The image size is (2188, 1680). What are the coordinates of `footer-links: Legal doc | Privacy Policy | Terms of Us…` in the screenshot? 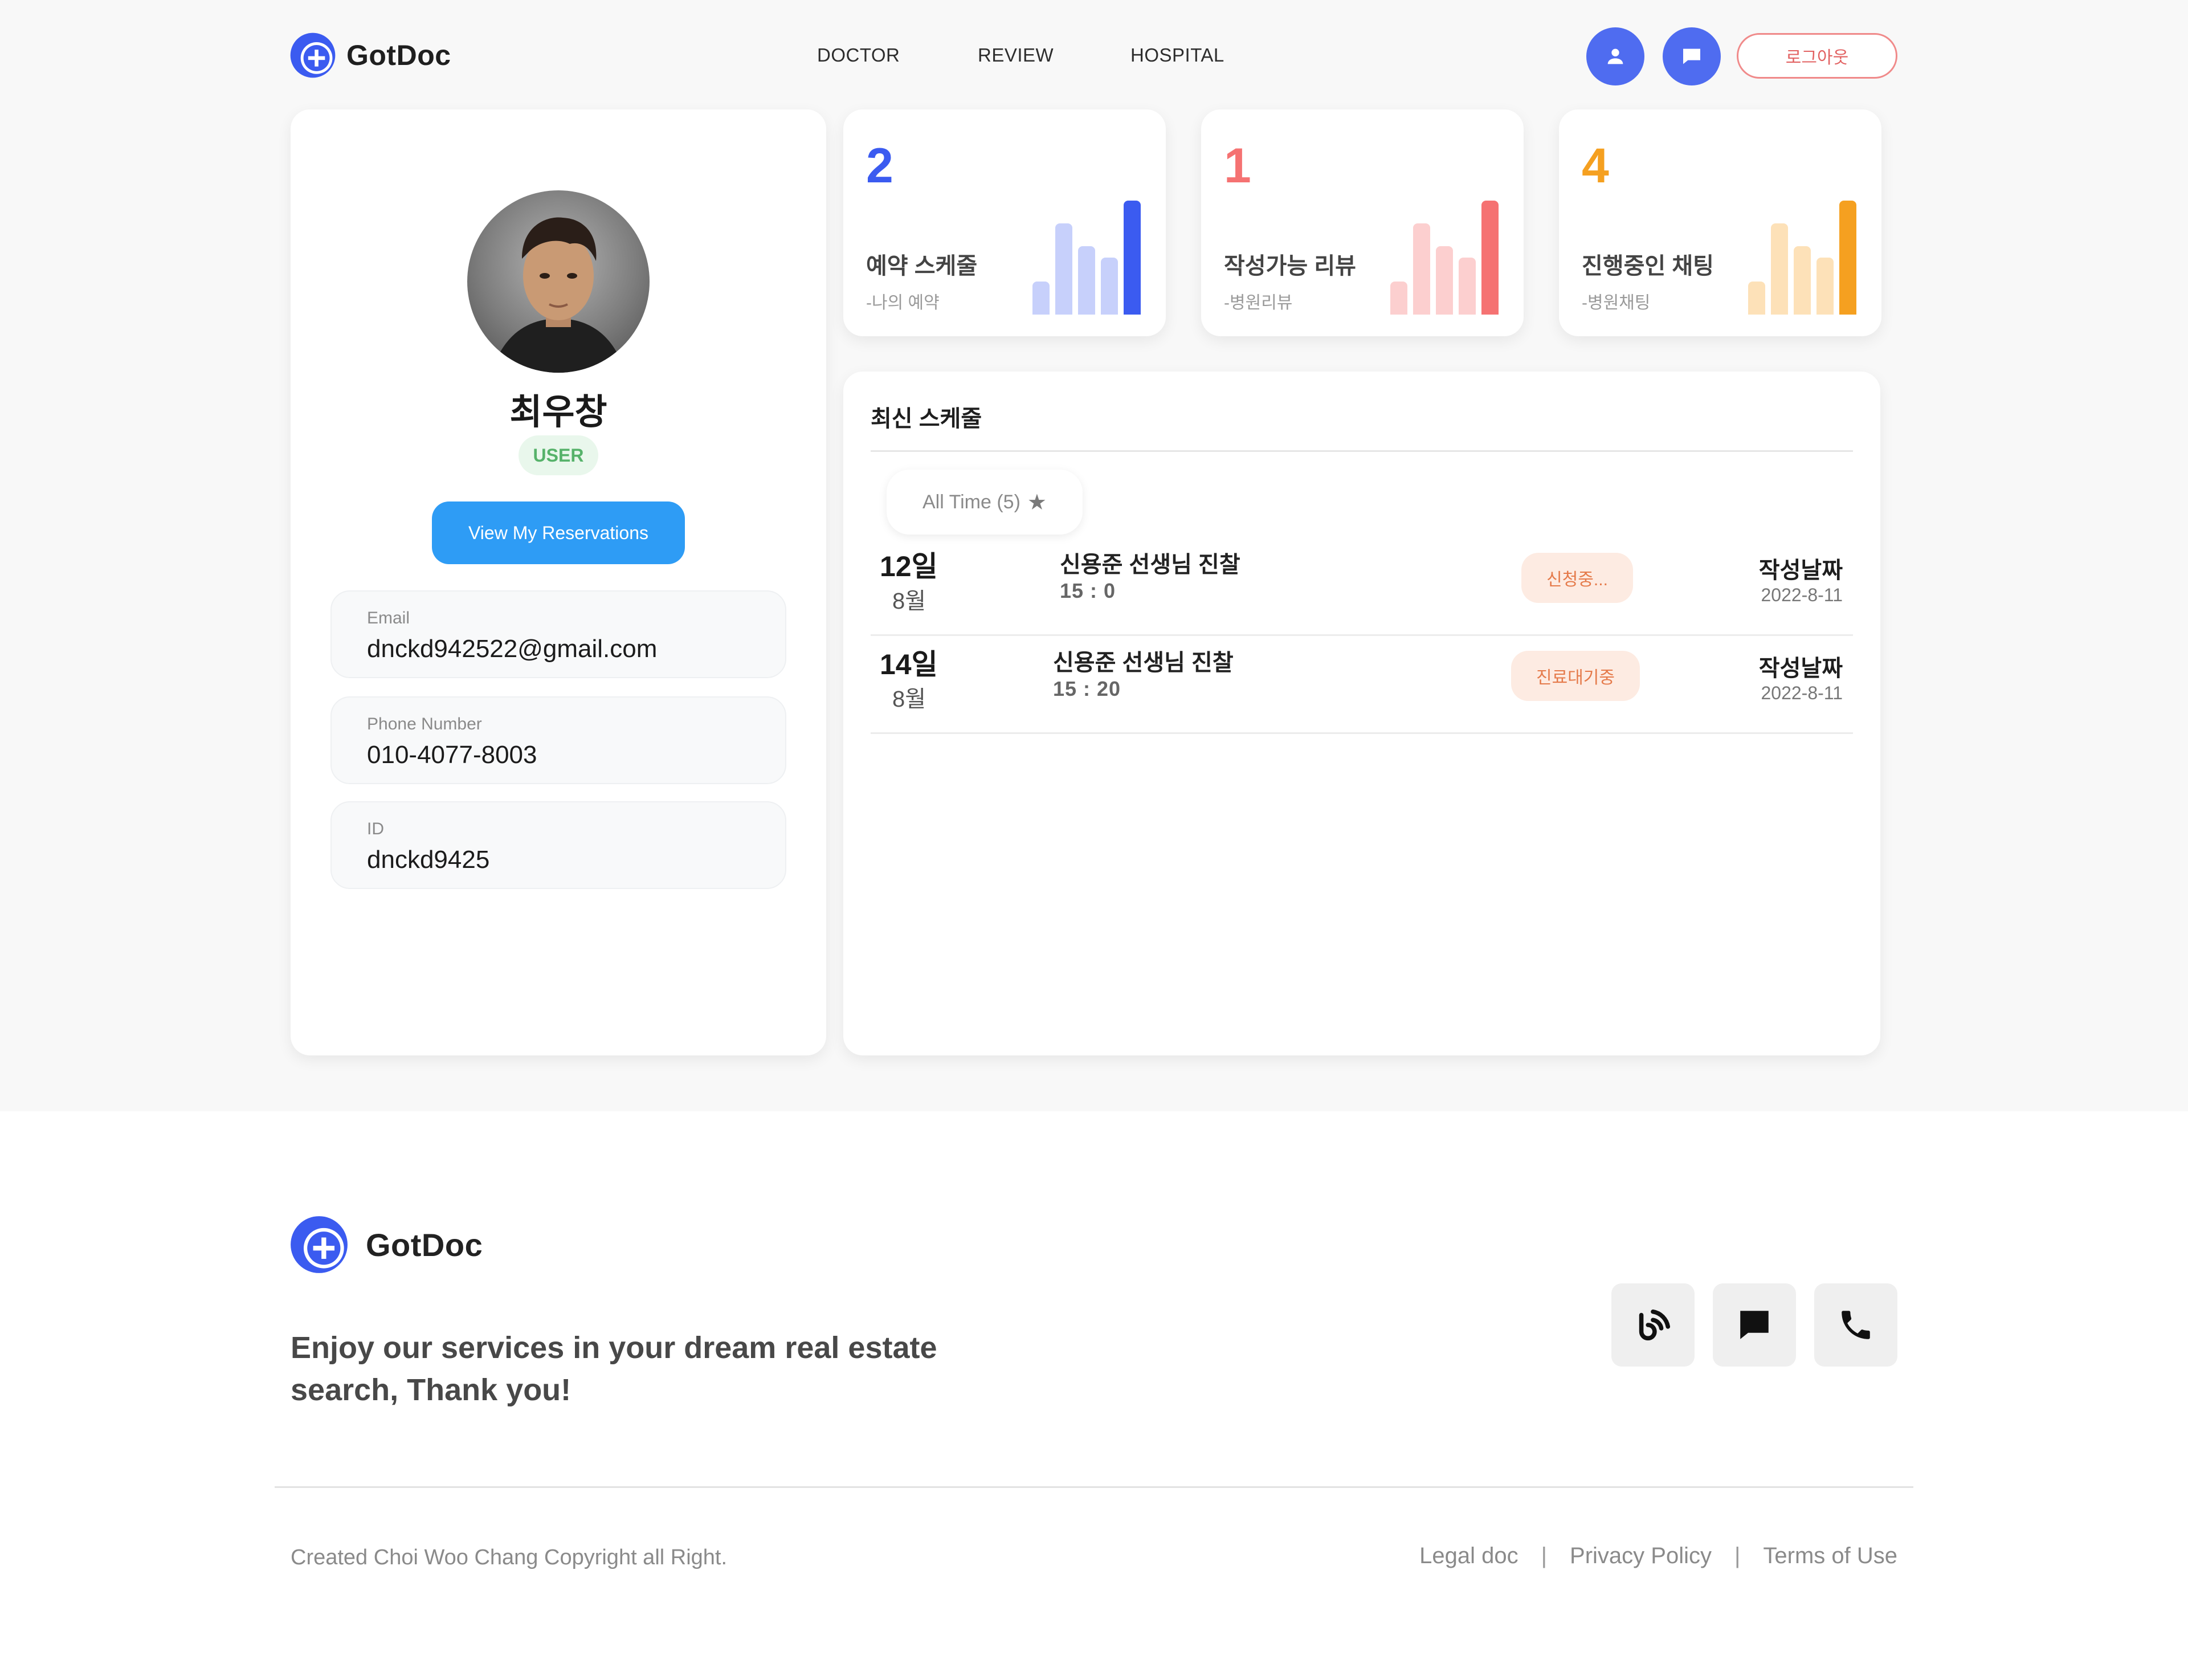 It's located at (1658, 1556).